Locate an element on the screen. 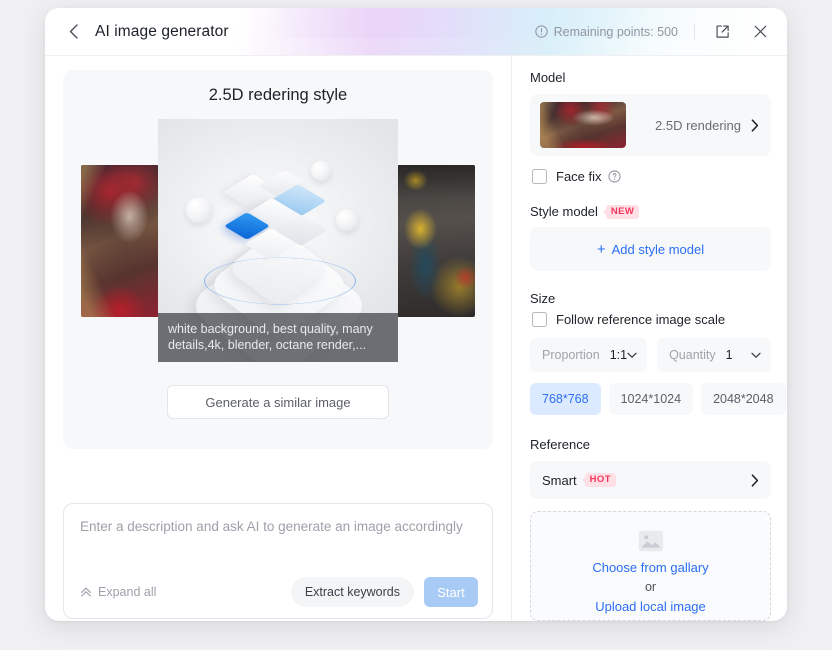  choose-from-gallery-link: Choose from gallary is located at coordinates (650, 568).